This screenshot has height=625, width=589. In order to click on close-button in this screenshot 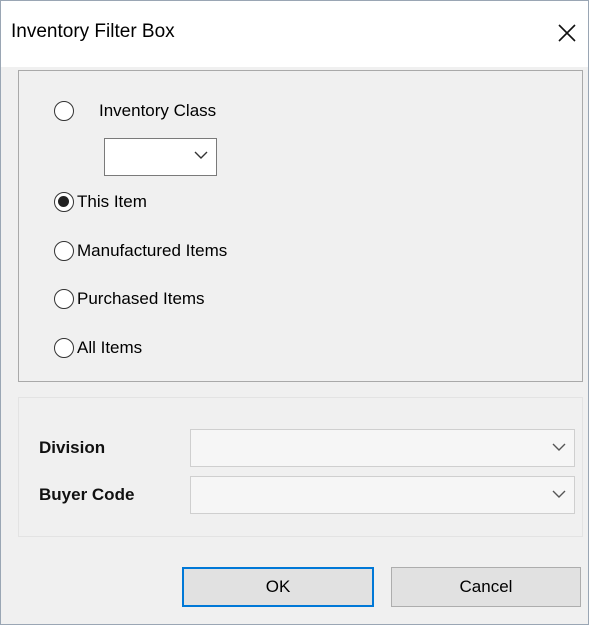, I will do `click(567, 33)`.